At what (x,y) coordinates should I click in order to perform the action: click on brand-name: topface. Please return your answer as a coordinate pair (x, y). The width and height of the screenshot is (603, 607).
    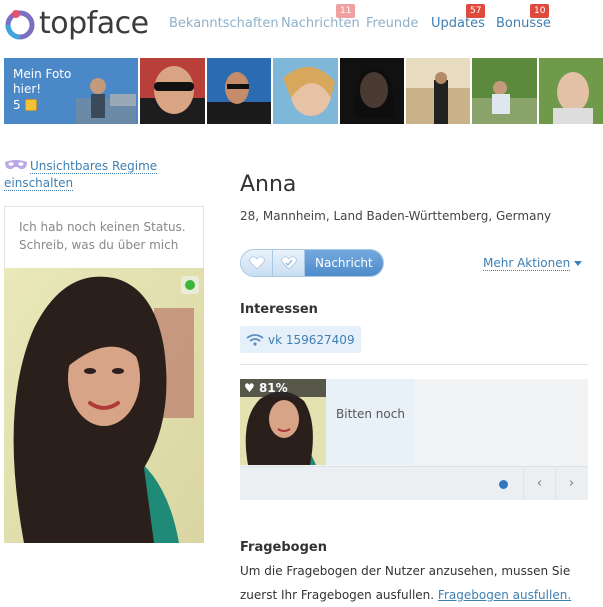
    Looking at the image, I should click on (94, 23).